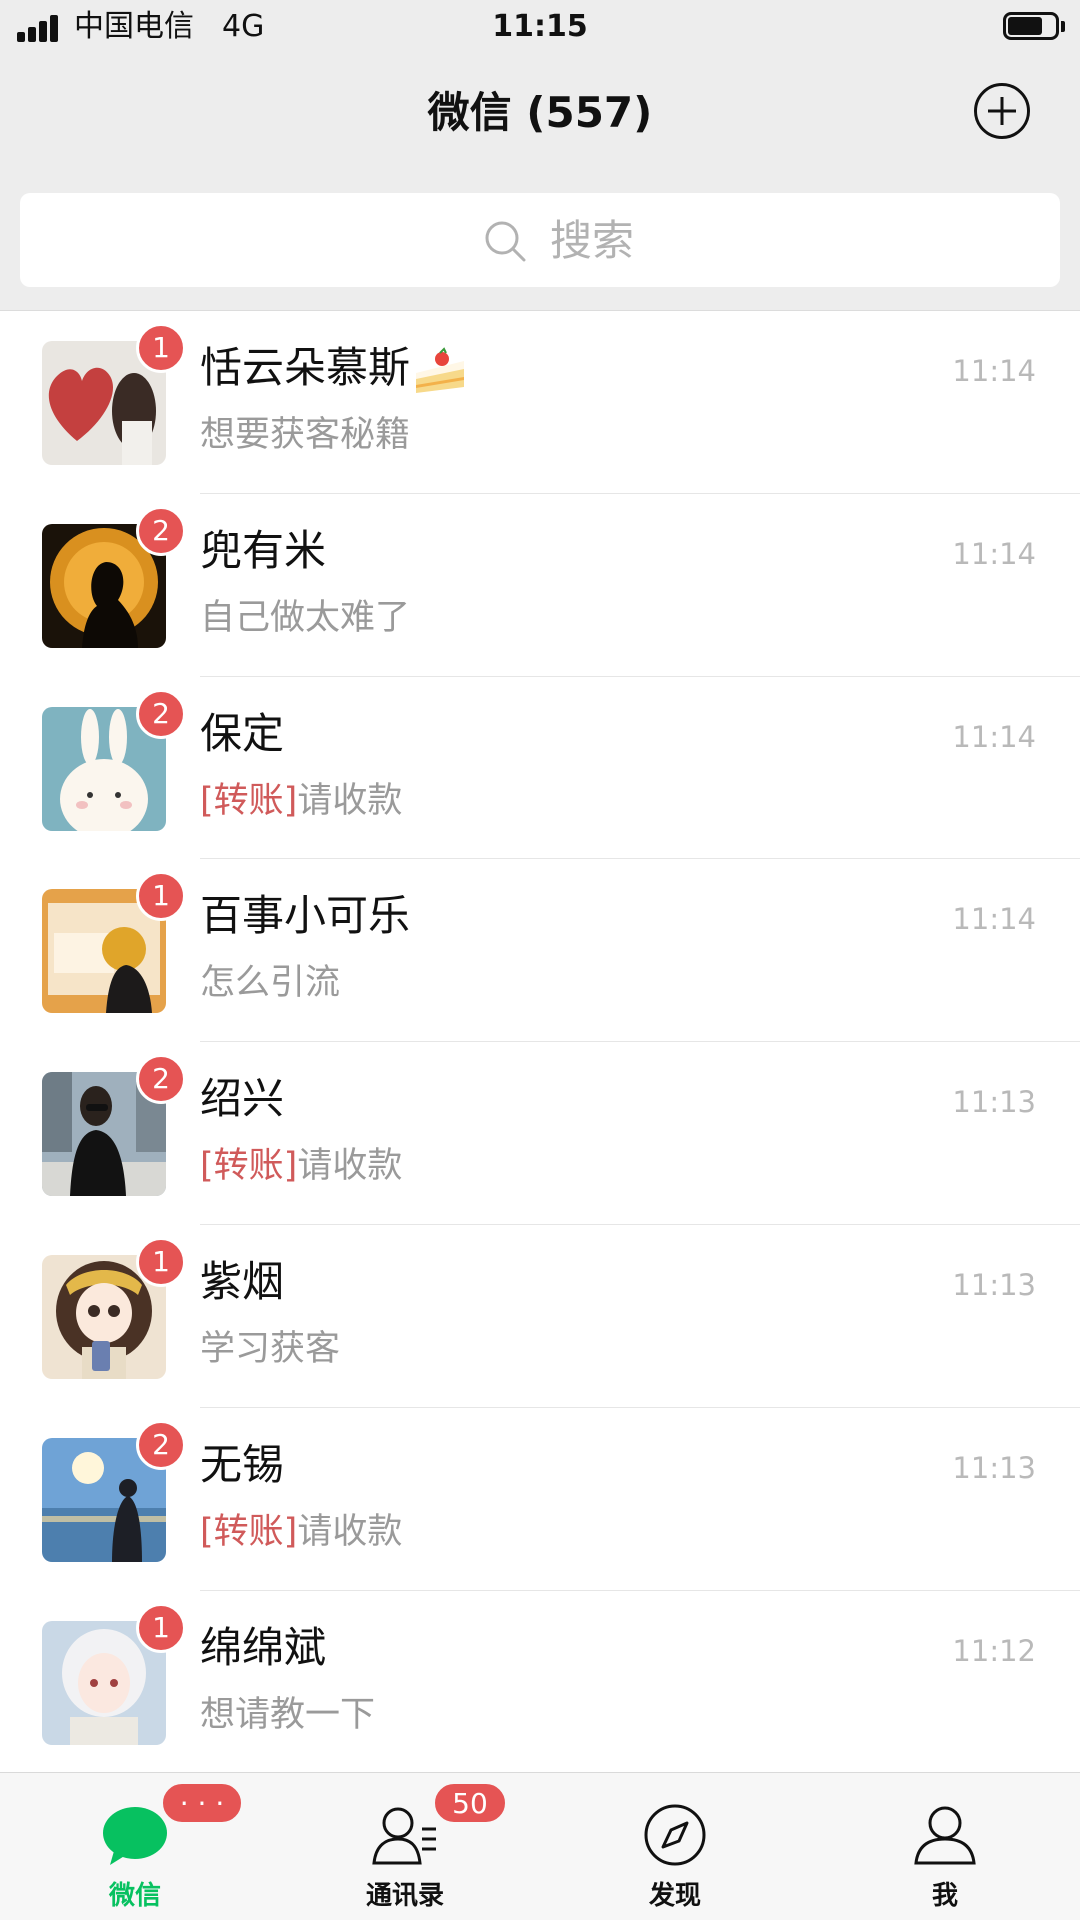 The width and height of the screenshot is (1080, 1921). I want to click on tab-bar: · · · 微信 50 通讯录 发现 我, so click(540, 1846).